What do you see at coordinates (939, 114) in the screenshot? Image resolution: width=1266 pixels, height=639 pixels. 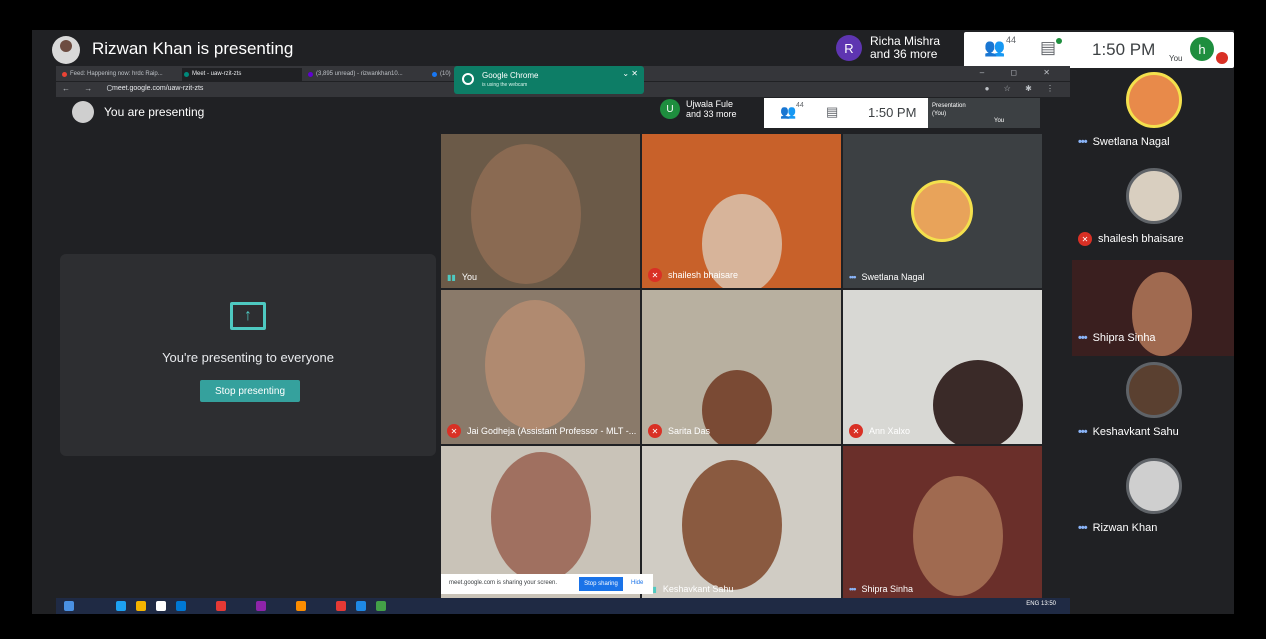 I see `presentation-you-label: (You)` at bounding box center [939, 114].